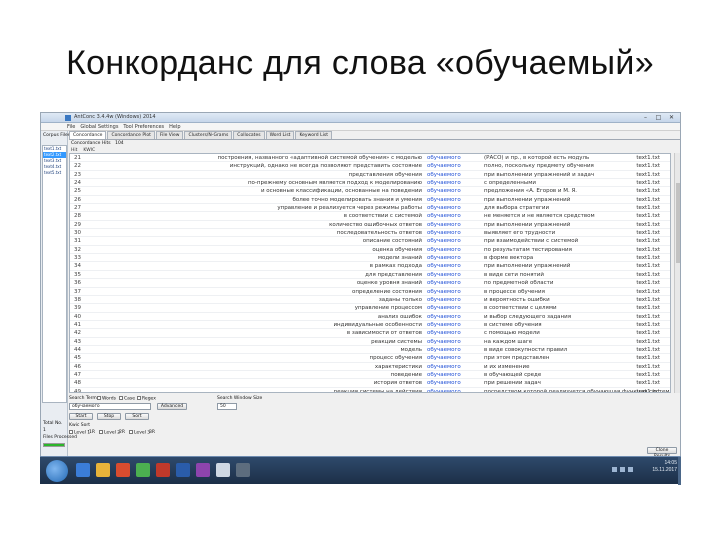 This screenshot has height=540, width=720. What do you see at coordinates (172, 406) in the screenshot?
I see `advanced-button: Advanced` at bounding box center [172, 406].